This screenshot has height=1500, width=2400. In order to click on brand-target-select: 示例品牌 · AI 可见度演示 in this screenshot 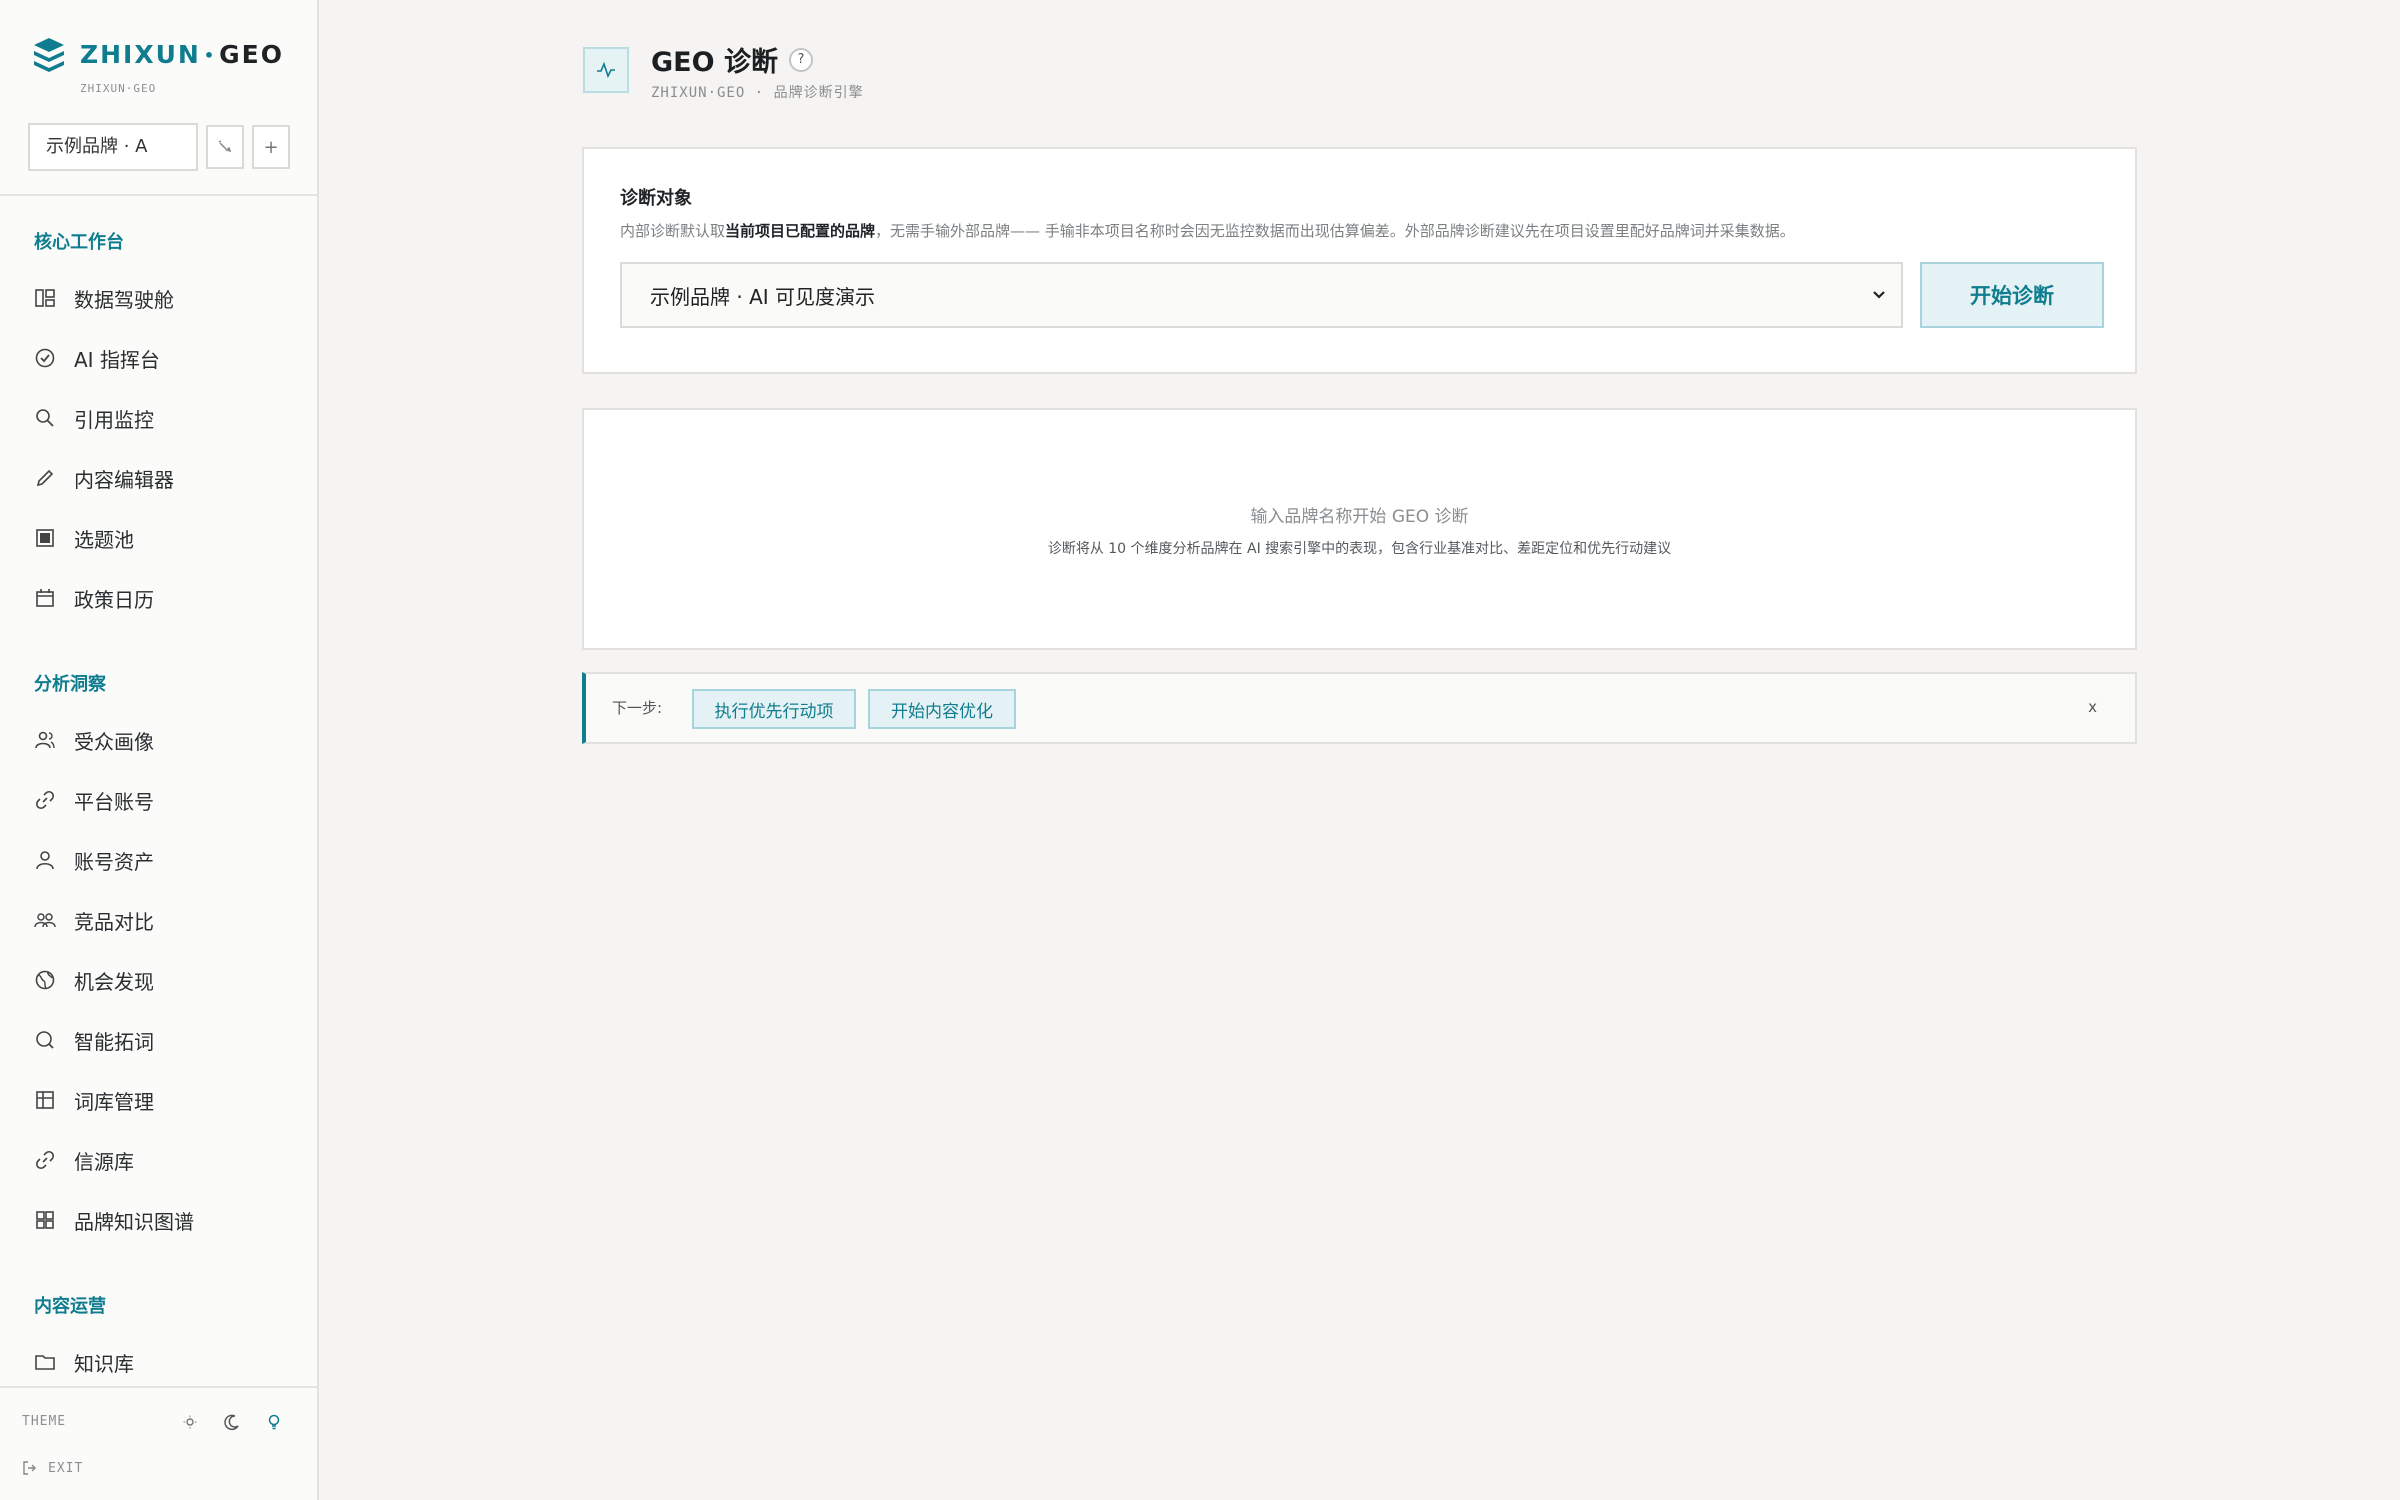, I will do `click(1261, 295)`.